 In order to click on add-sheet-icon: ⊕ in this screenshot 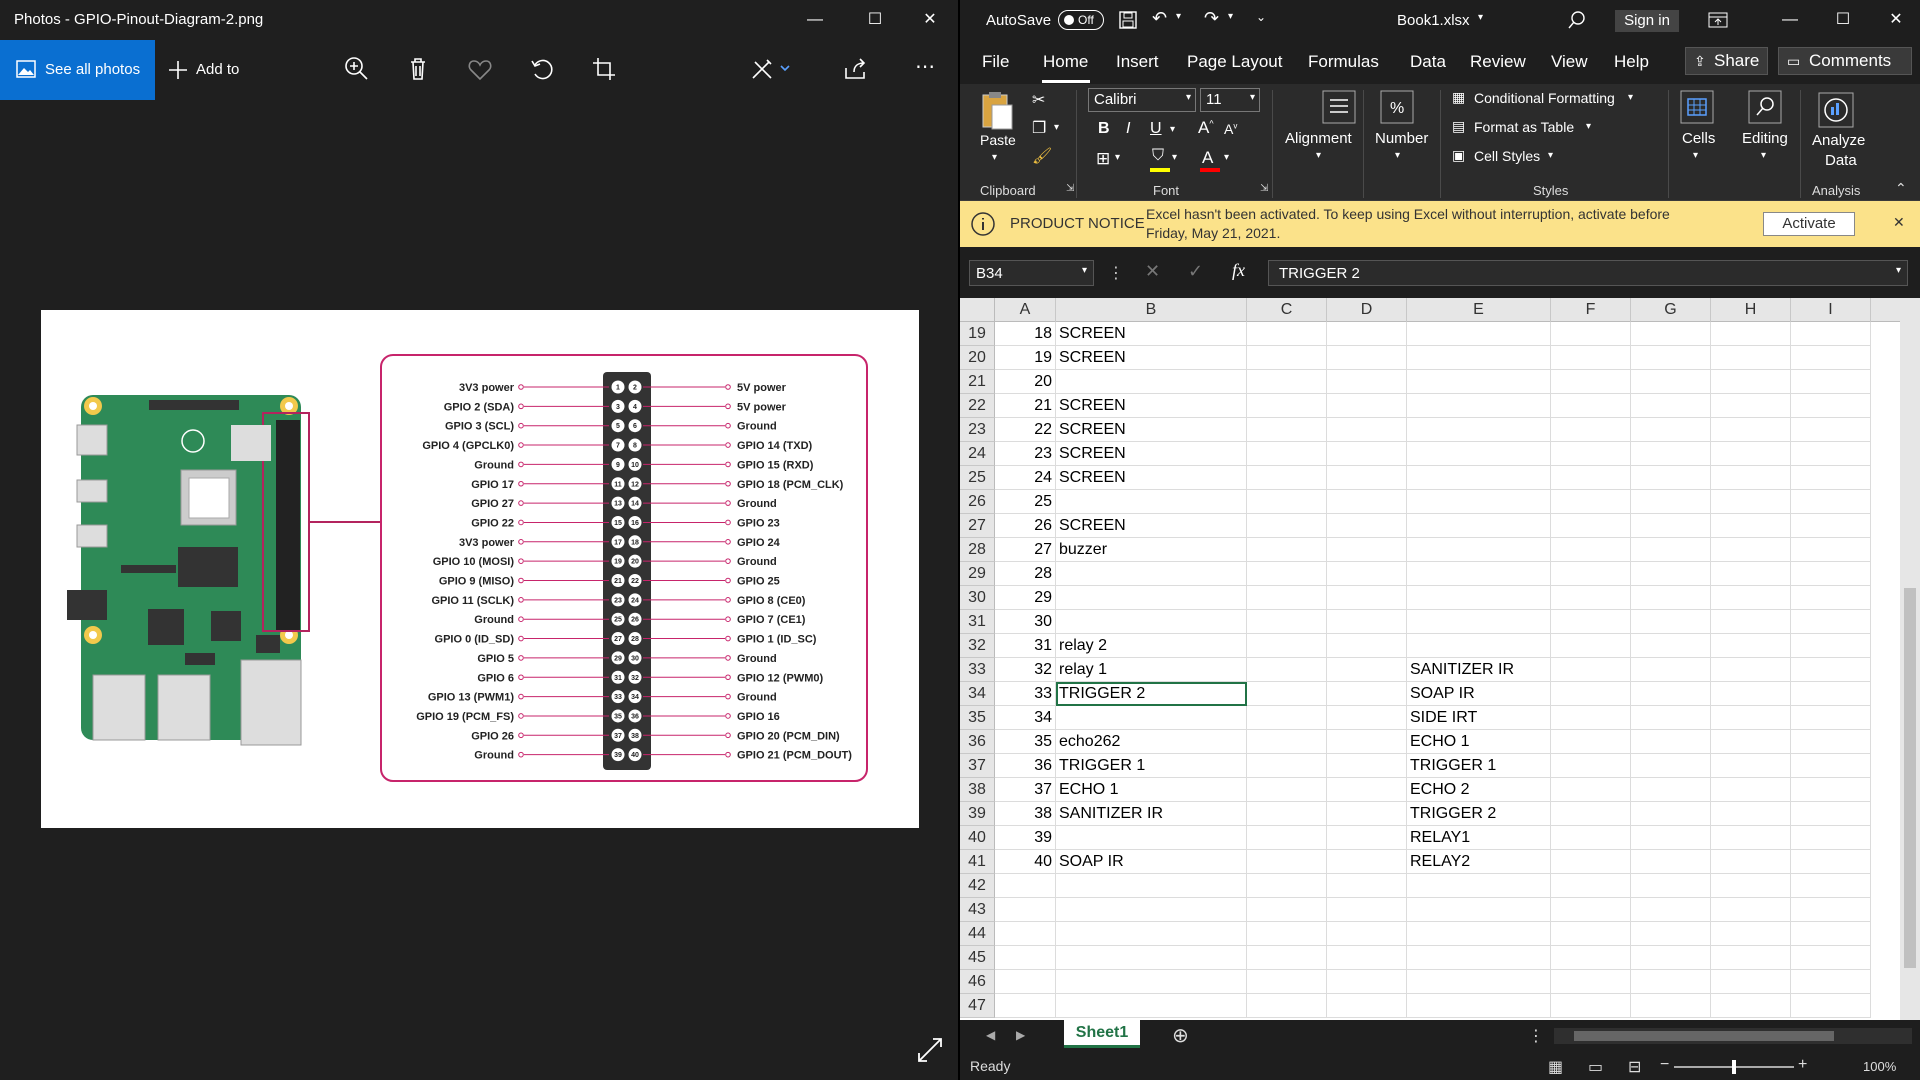, I will do `click(1180, 1035)`.